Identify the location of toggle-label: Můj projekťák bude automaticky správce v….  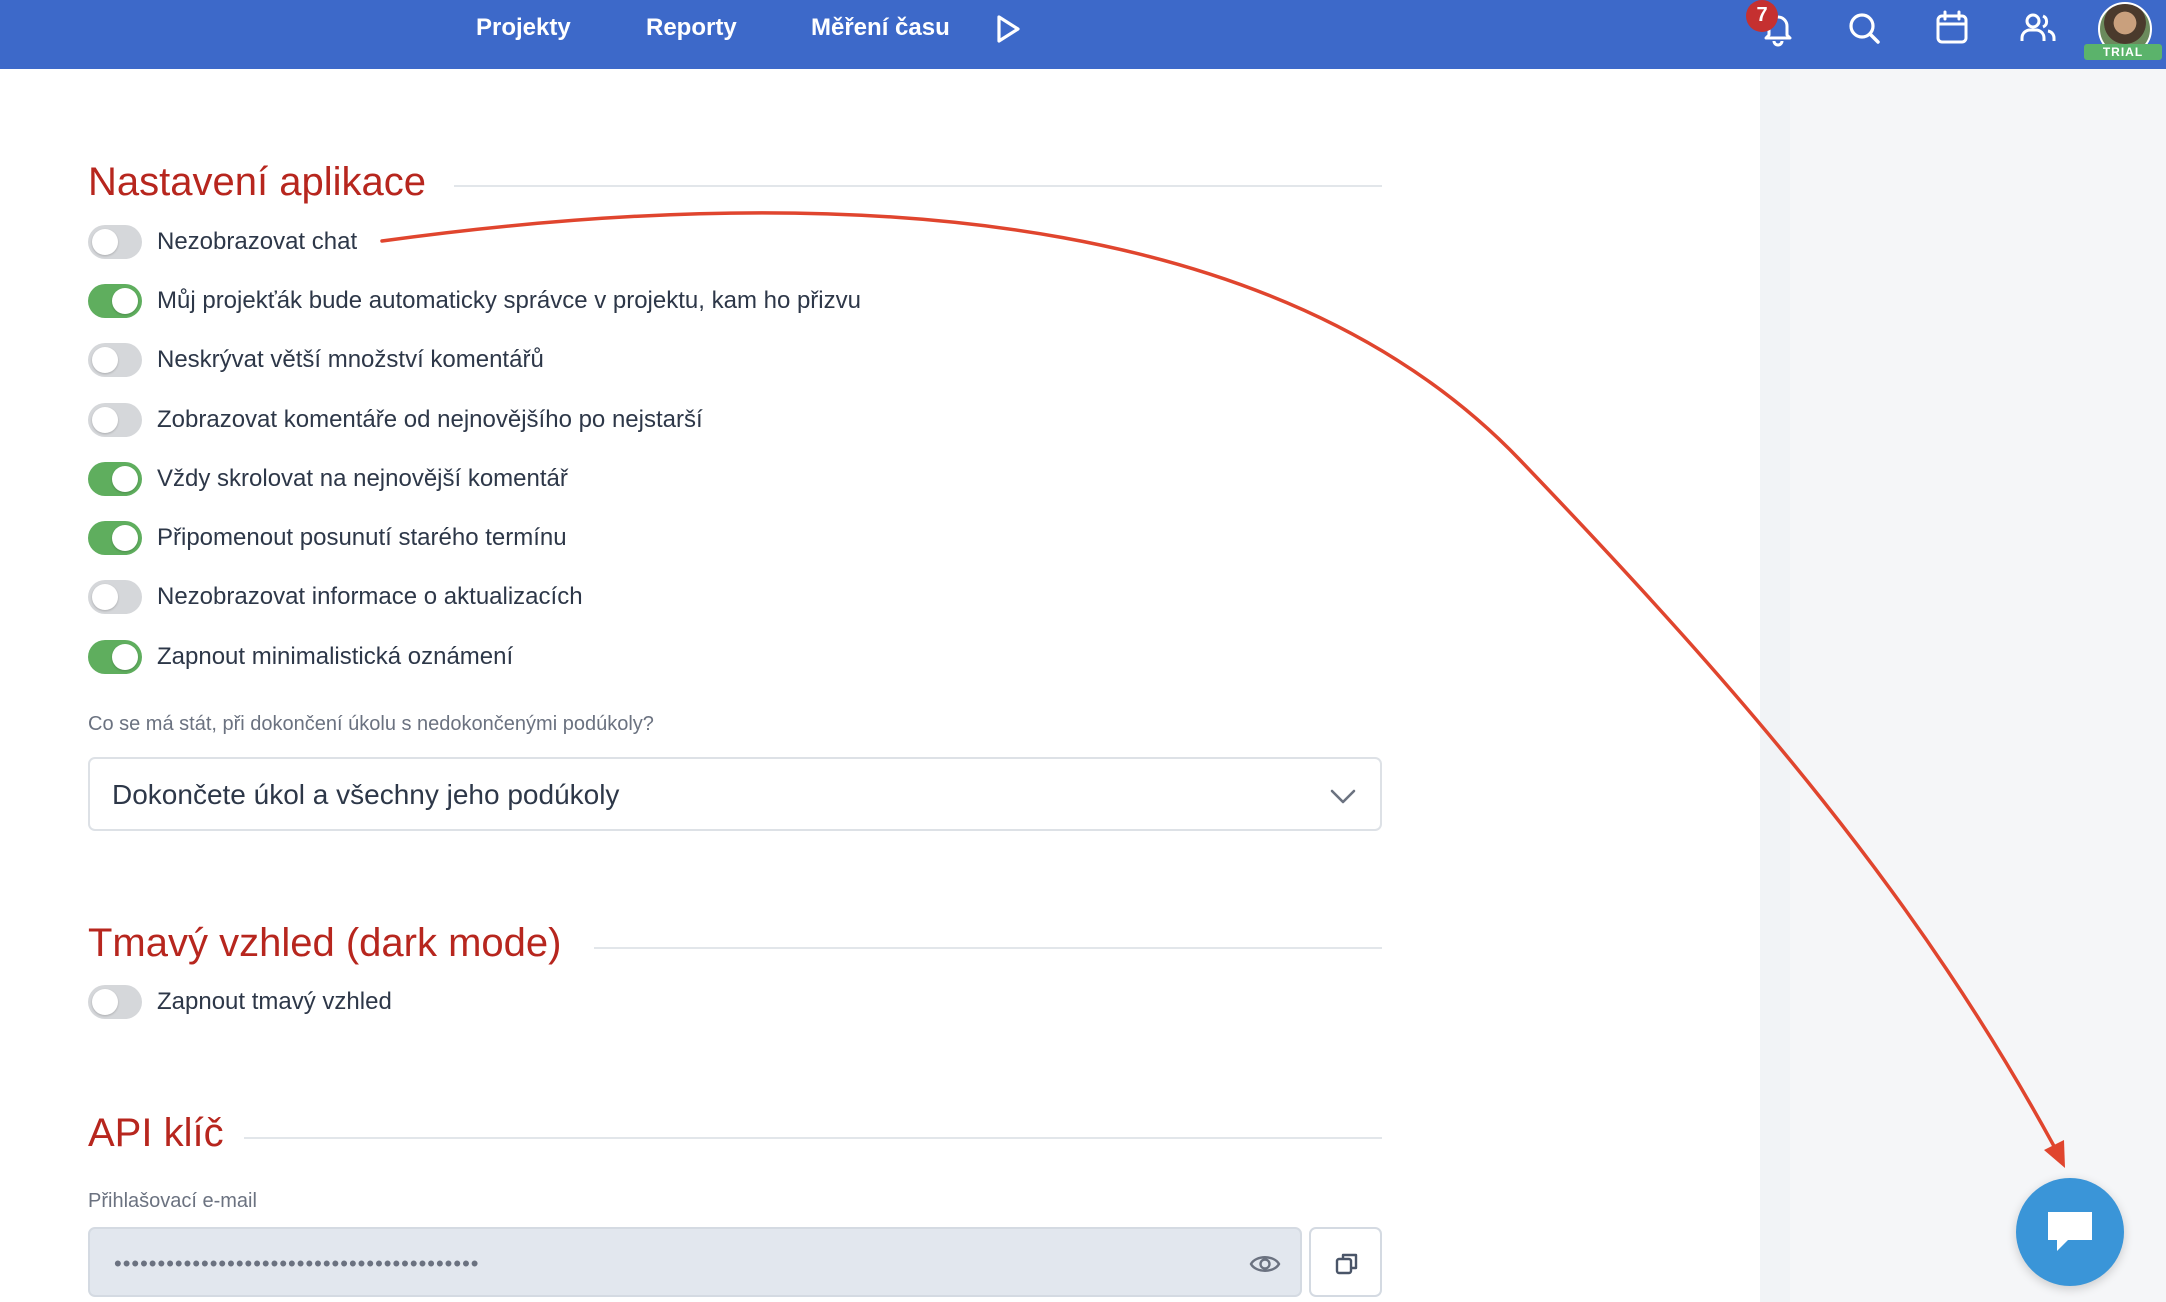
(509, 300).